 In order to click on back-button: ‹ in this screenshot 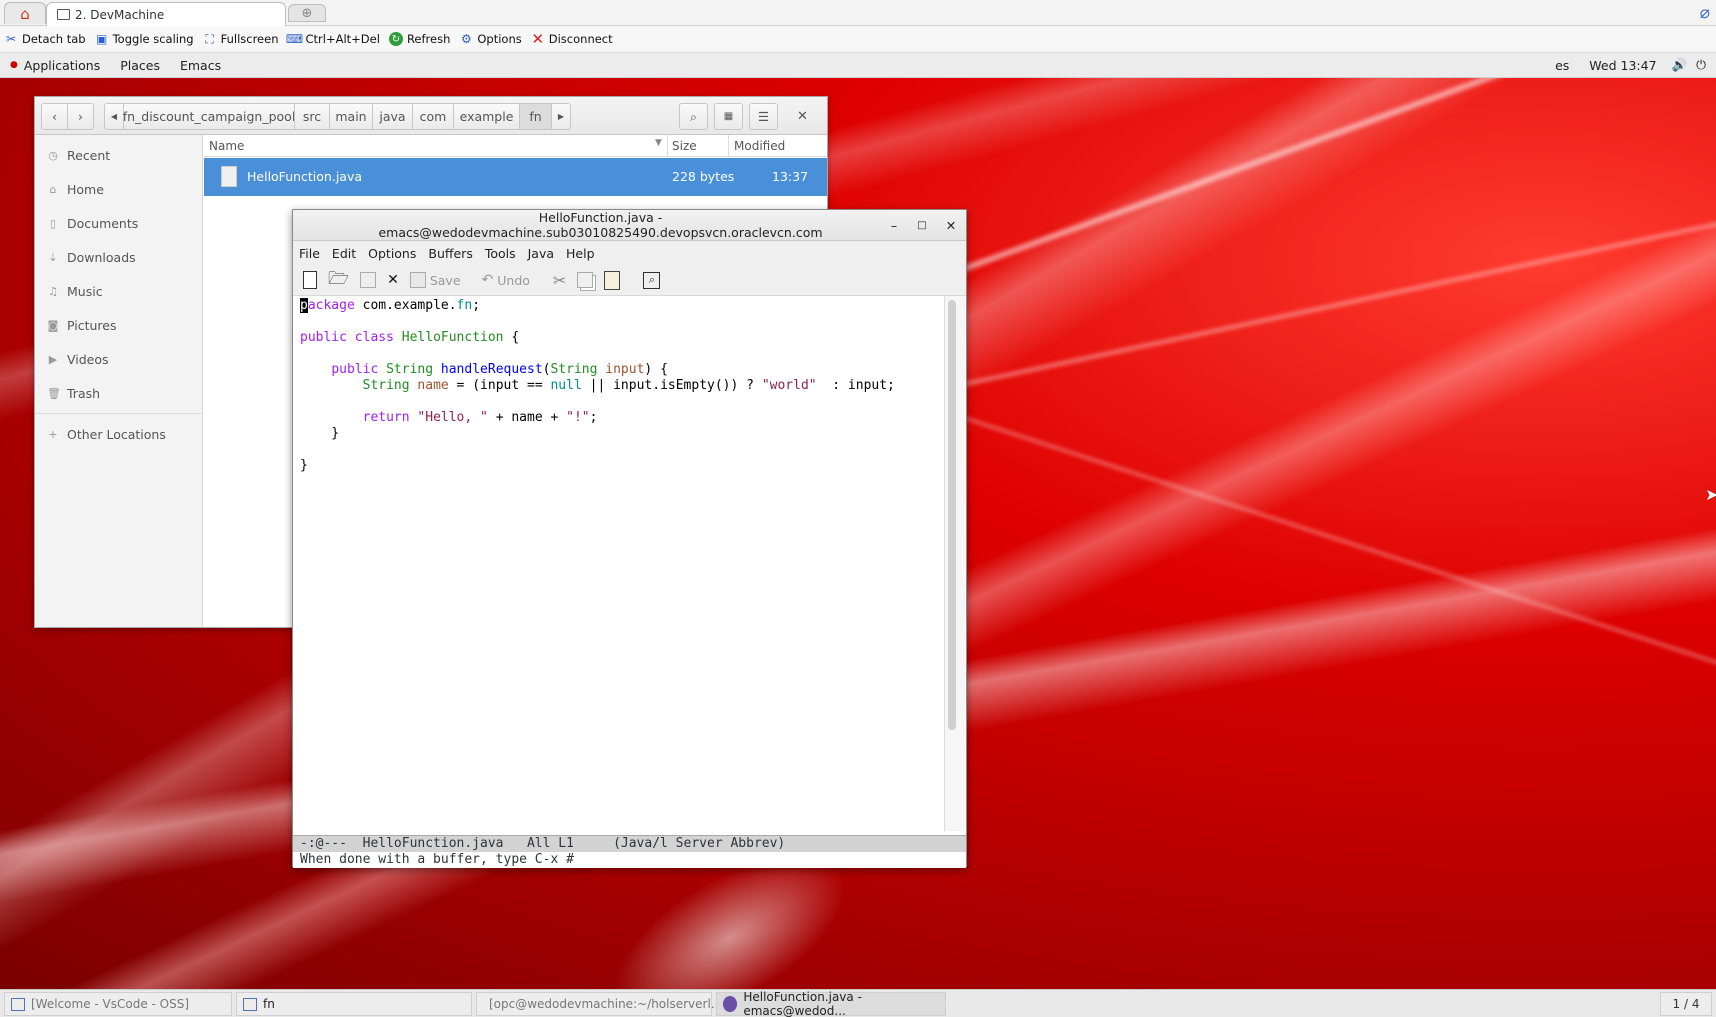, I will do `click(54, 116)`.